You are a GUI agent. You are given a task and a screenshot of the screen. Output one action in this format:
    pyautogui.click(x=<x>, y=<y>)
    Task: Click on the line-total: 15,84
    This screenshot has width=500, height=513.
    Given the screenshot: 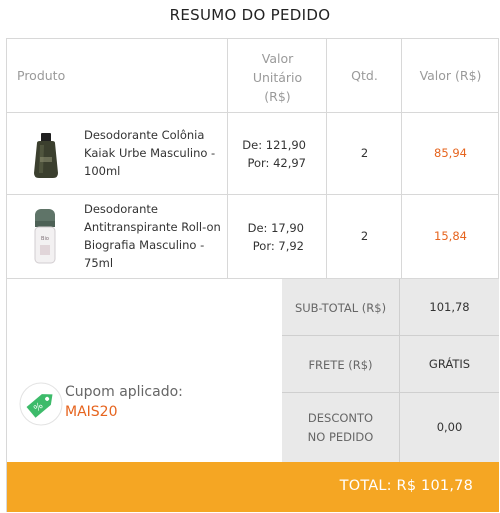 What is the action you would take?
    pyautogui.click(x=450, y=236)
    